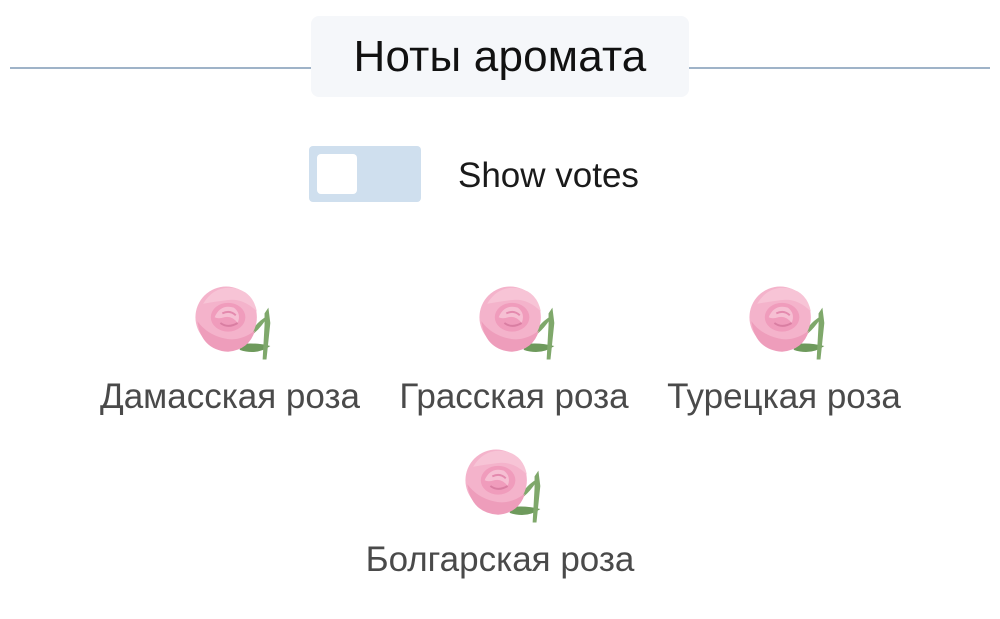 This screenshot has height=619, width=1000. Describe the element at coordinates (161, 68) in the screenshot. I see `header-divider-left` at that location.